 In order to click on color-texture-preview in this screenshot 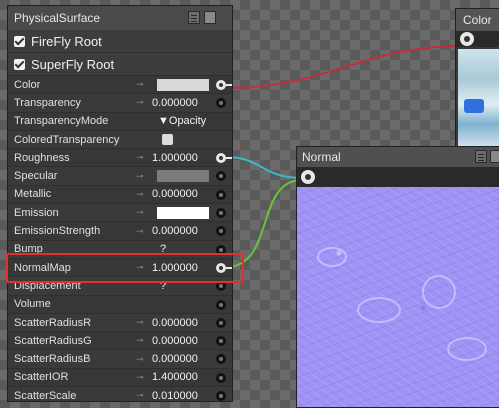, I will do `click(478, 99)`.